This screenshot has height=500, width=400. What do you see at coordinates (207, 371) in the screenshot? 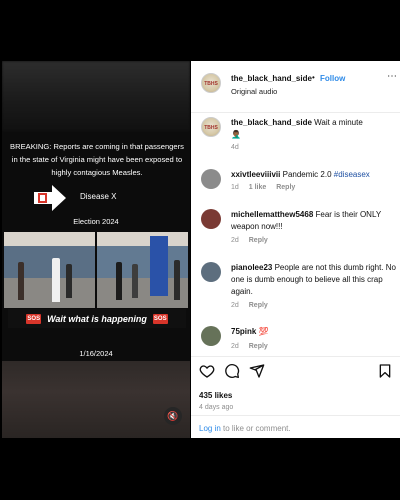
I see `heart-icon` at bounding box center [207, 371].